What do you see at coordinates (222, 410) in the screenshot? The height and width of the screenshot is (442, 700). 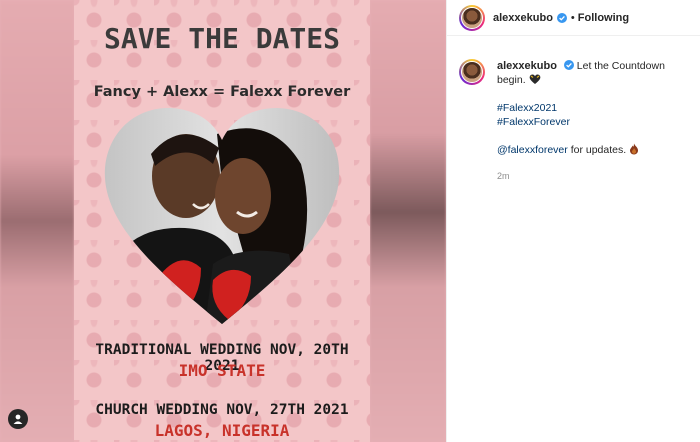 I see `church-wedding-date: CHURCH WEDDING NOV, 27TH 2021` at bounding box center [222, 410].